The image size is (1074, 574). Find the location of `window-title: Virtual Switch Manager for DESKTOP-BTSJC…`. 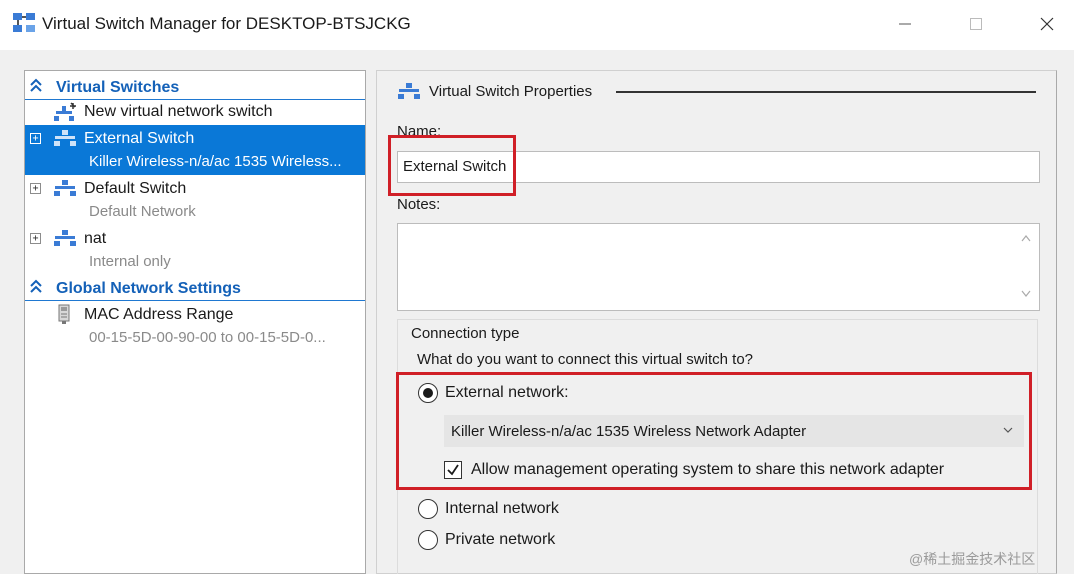

window-title: Virtual Switch Manager for DESKTOP-BTSJC… is located at coordinates (226, 23).